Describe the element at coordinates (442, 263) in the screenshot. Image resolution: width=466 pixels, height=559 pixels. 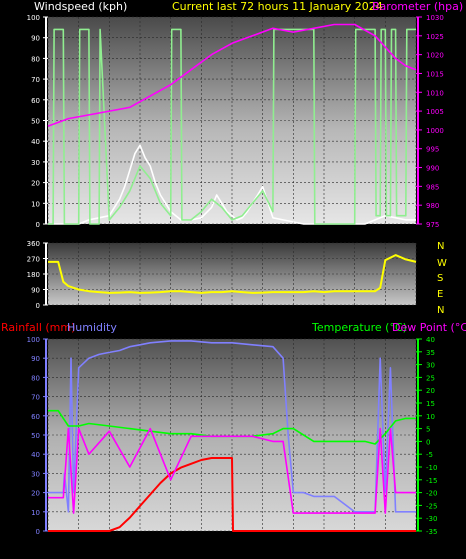
I see `compass-w: W` at that location.